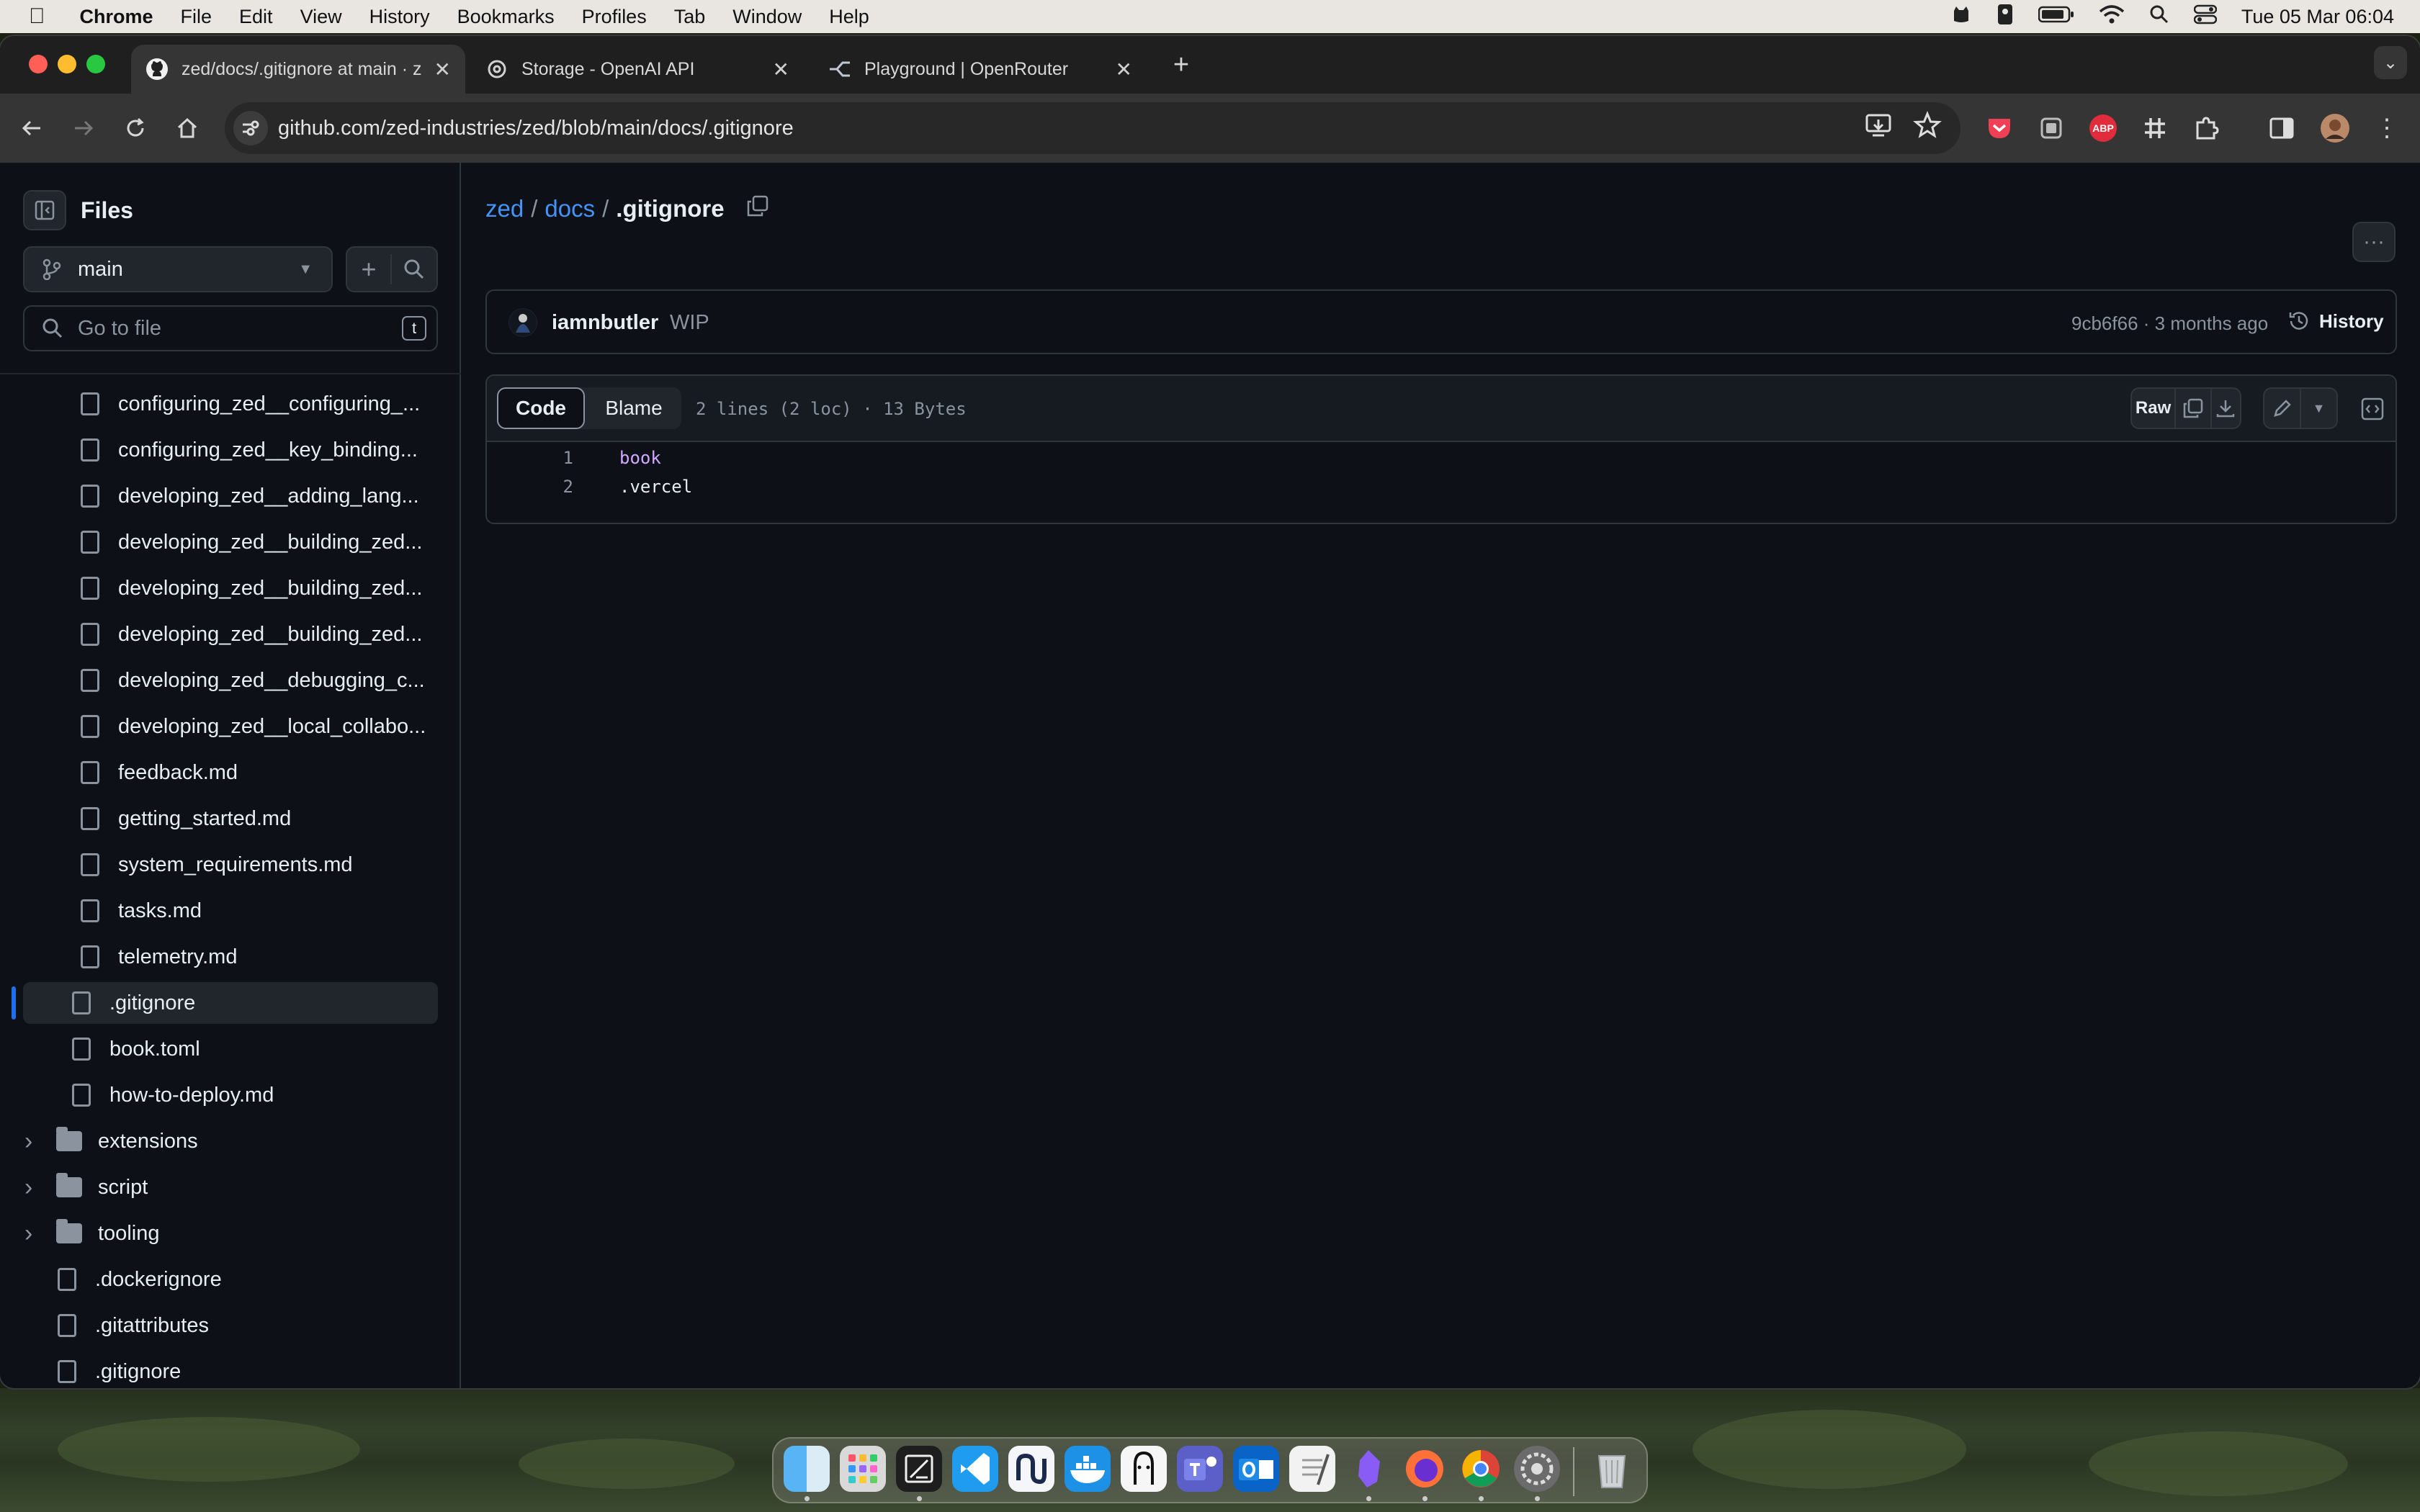 Image resolution: width=2420 pixels, height=1512 pixels. Describe the element at coordinates (1031, 1469) in the screenshot. I see `remote-desktop-icon` at that location.